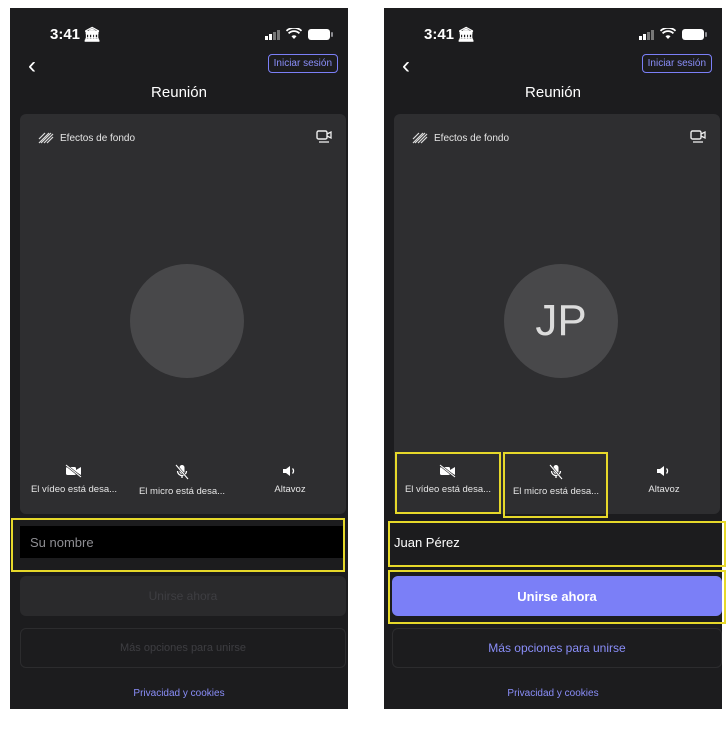  What do you see at coordinates (561, 321) in the screenshot?
I see `avatar: JP` at bounding box center [561, 321].